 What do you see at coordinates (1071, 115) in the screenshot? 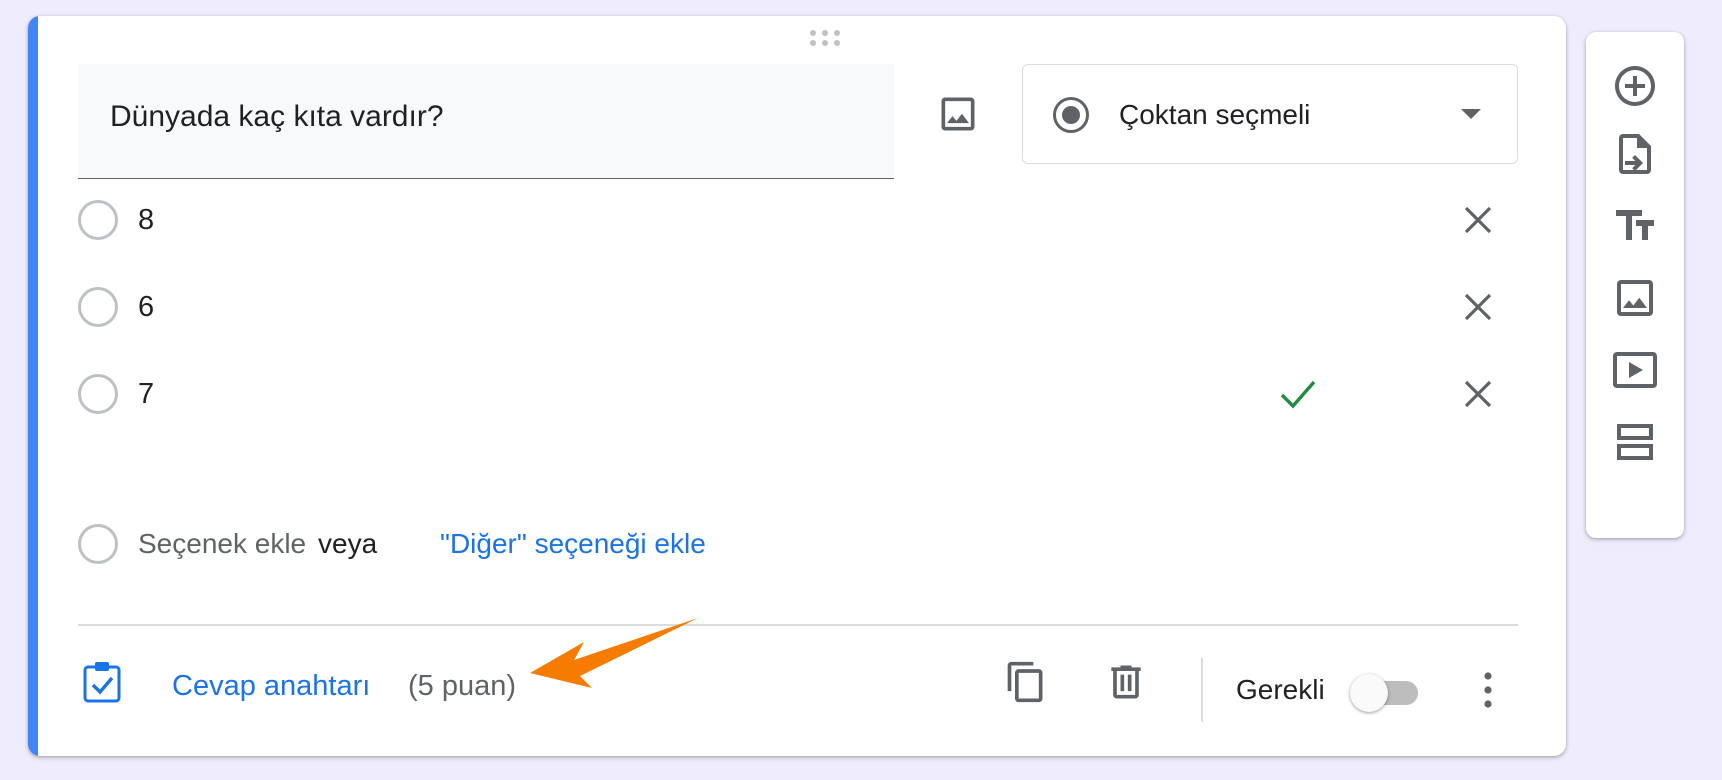
I see `radio-checked-icon` at bounding box center [1071, 115].